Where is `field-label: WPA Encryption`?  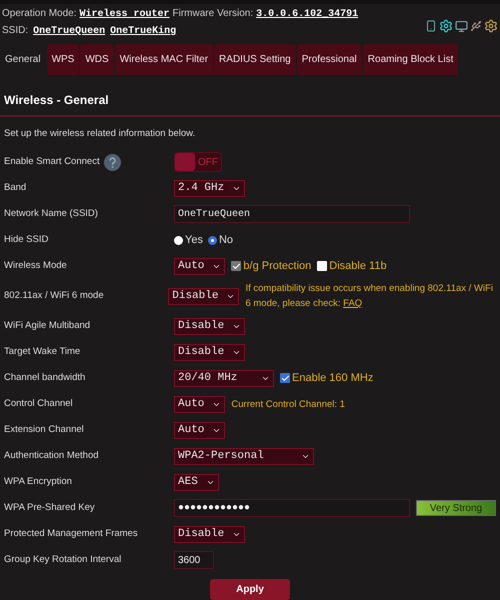
field-label: WPA Encryption is located at coordinates (38, 481).